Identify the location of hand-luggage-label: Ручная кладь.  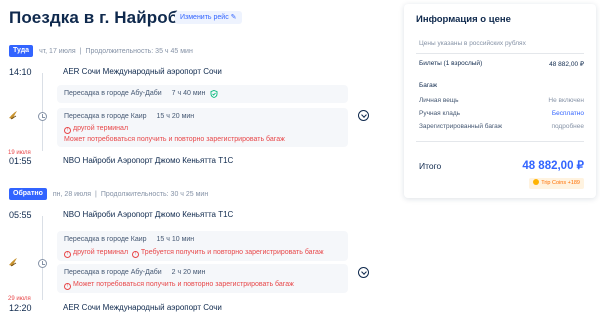
(440, 113).